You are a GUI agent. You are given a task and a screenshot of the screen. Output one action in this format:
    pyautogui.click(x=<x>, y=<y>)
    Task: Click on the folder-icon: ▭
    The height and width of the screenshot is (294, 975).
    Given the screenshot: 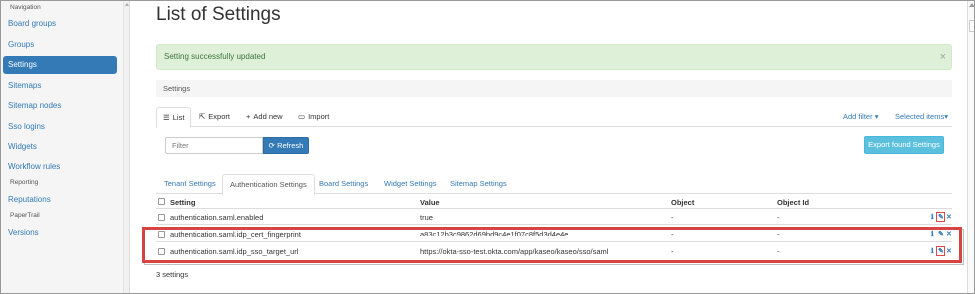 What is the action you would take?
    pyautogui.click(x=302, y=116)
    